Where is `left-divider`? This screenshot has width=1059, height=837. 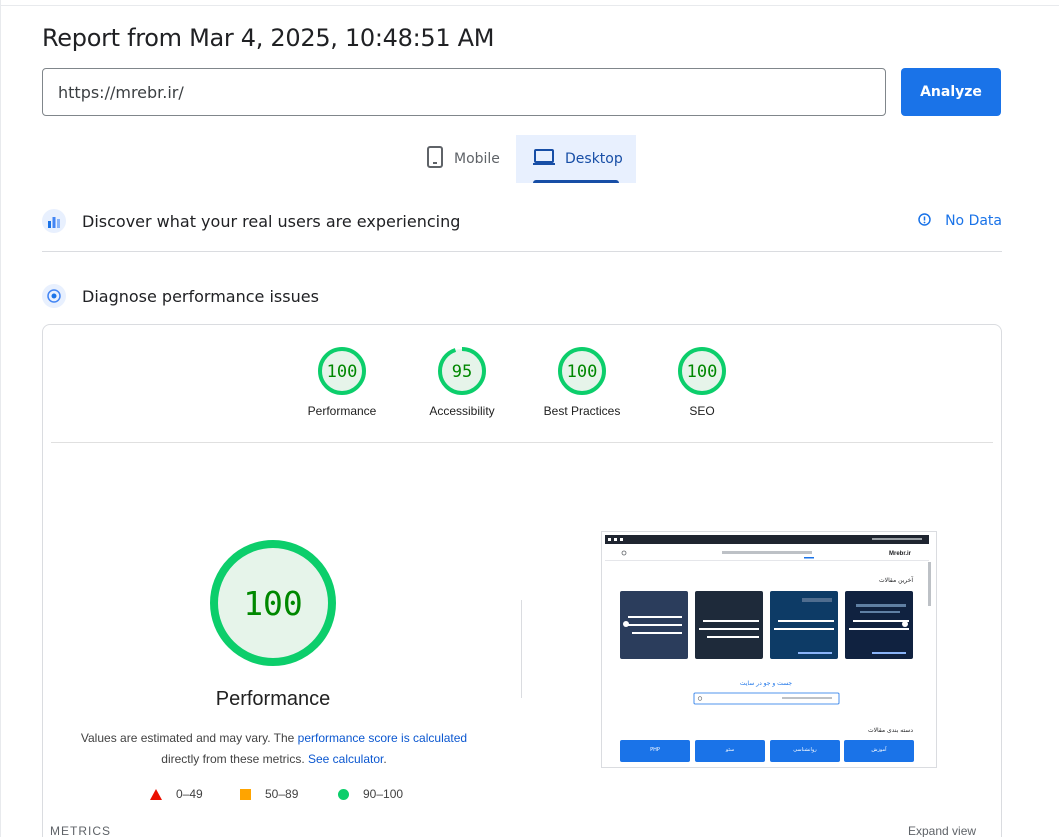
left-divider is located at coordinates (0, 418).